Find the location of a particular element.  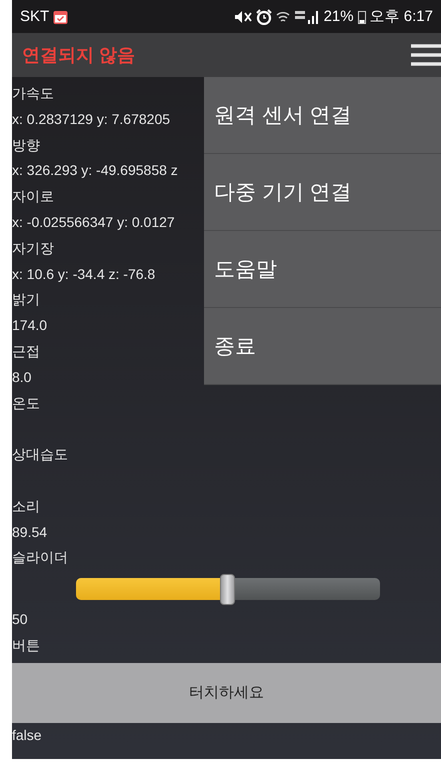

sensor-reading: 89.54 is located at coordinates (30, 532).